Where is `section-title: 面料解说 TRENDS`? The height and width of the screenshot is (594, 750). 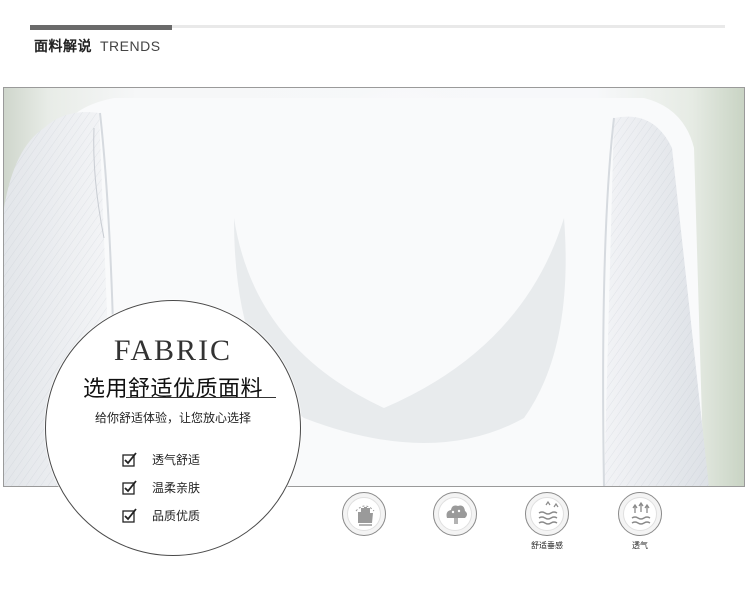 section-title: 面料解说 TRENDS is located at coordinates (97, 46).